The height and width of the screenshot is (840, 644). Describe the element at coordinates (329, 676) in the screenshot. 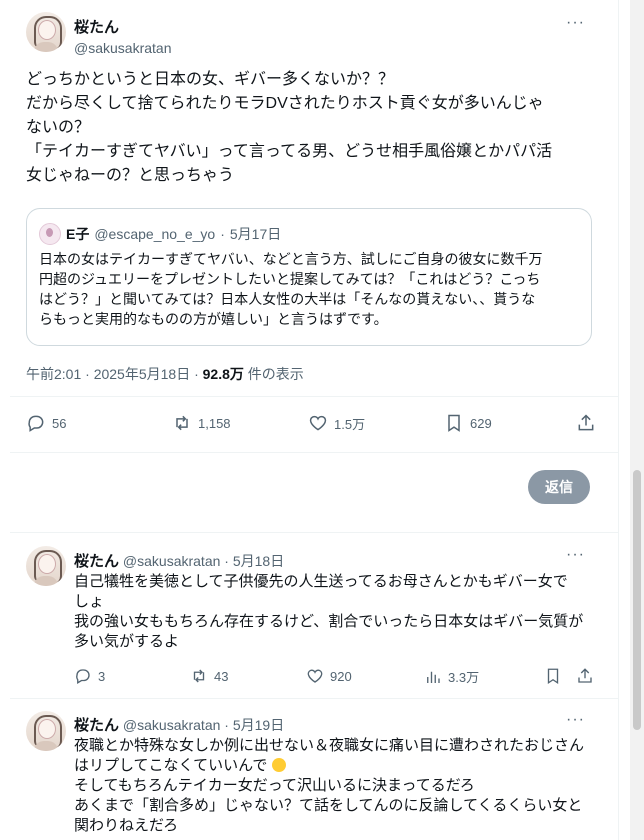

I see `like-action: 920` at that location.